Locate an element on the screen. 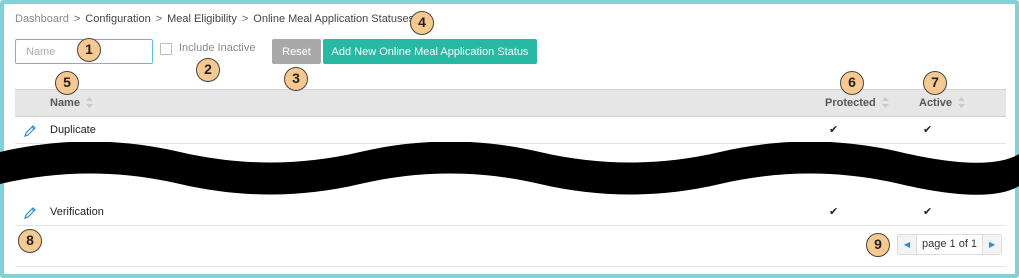 The height and width of the screenshot is (278, 1019). page-indicator: page 1 of 1 is located at coordinates (950, 244).